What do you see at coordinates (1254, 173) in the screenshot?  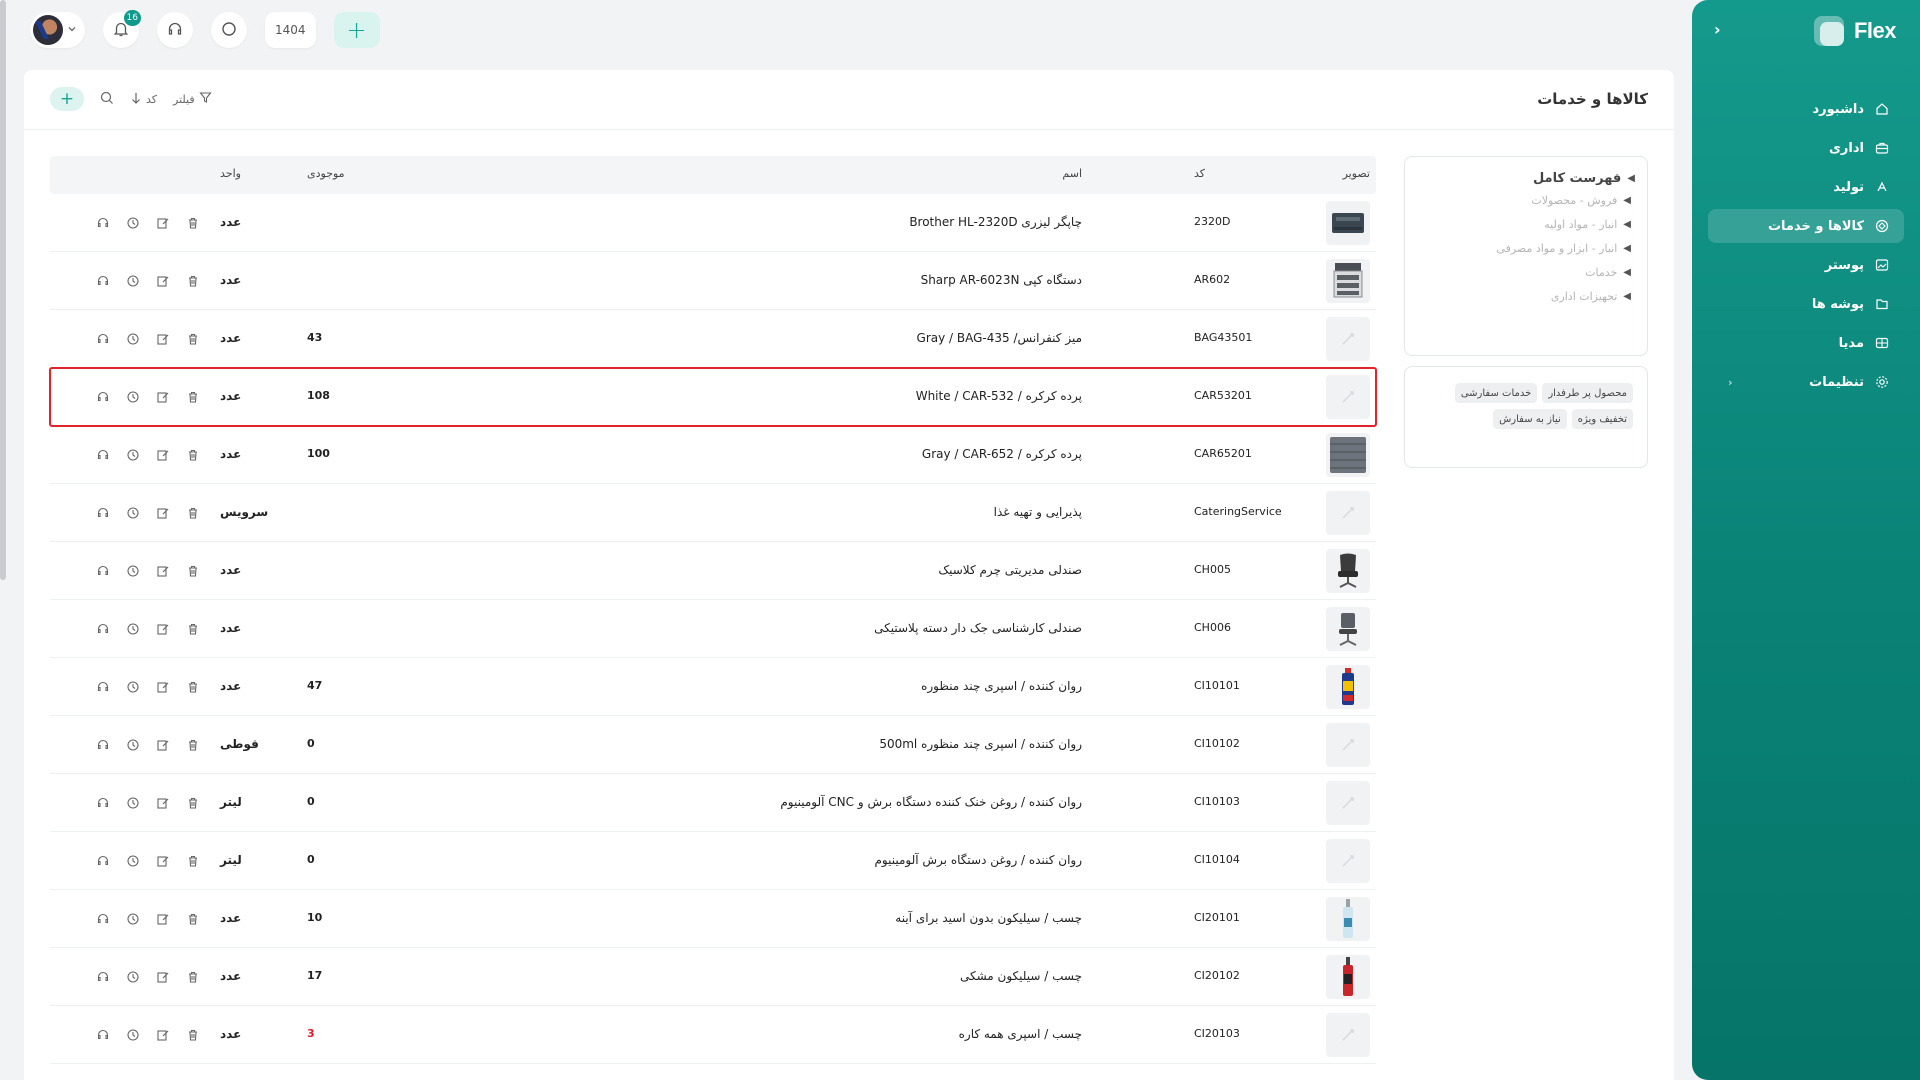 I see `col-code-header: کد` at bounding box center [1254, 173].